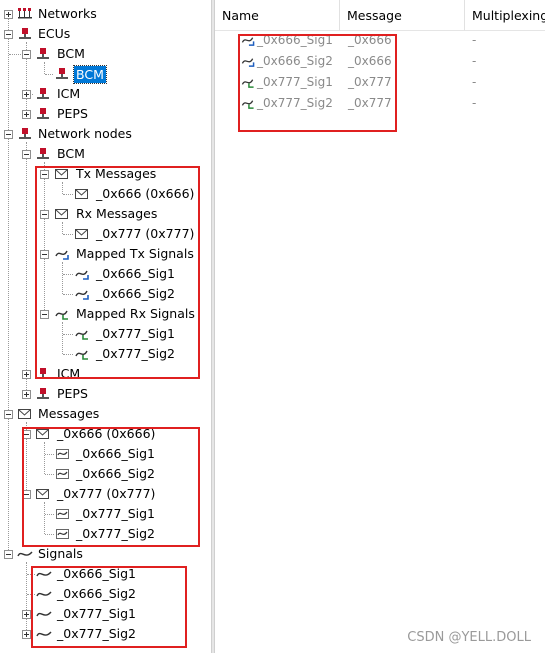 The image size is (545, 653). Describe the element at coordinates (60, 553) in the screenshot. I see `tree-label: Signals` at that location.